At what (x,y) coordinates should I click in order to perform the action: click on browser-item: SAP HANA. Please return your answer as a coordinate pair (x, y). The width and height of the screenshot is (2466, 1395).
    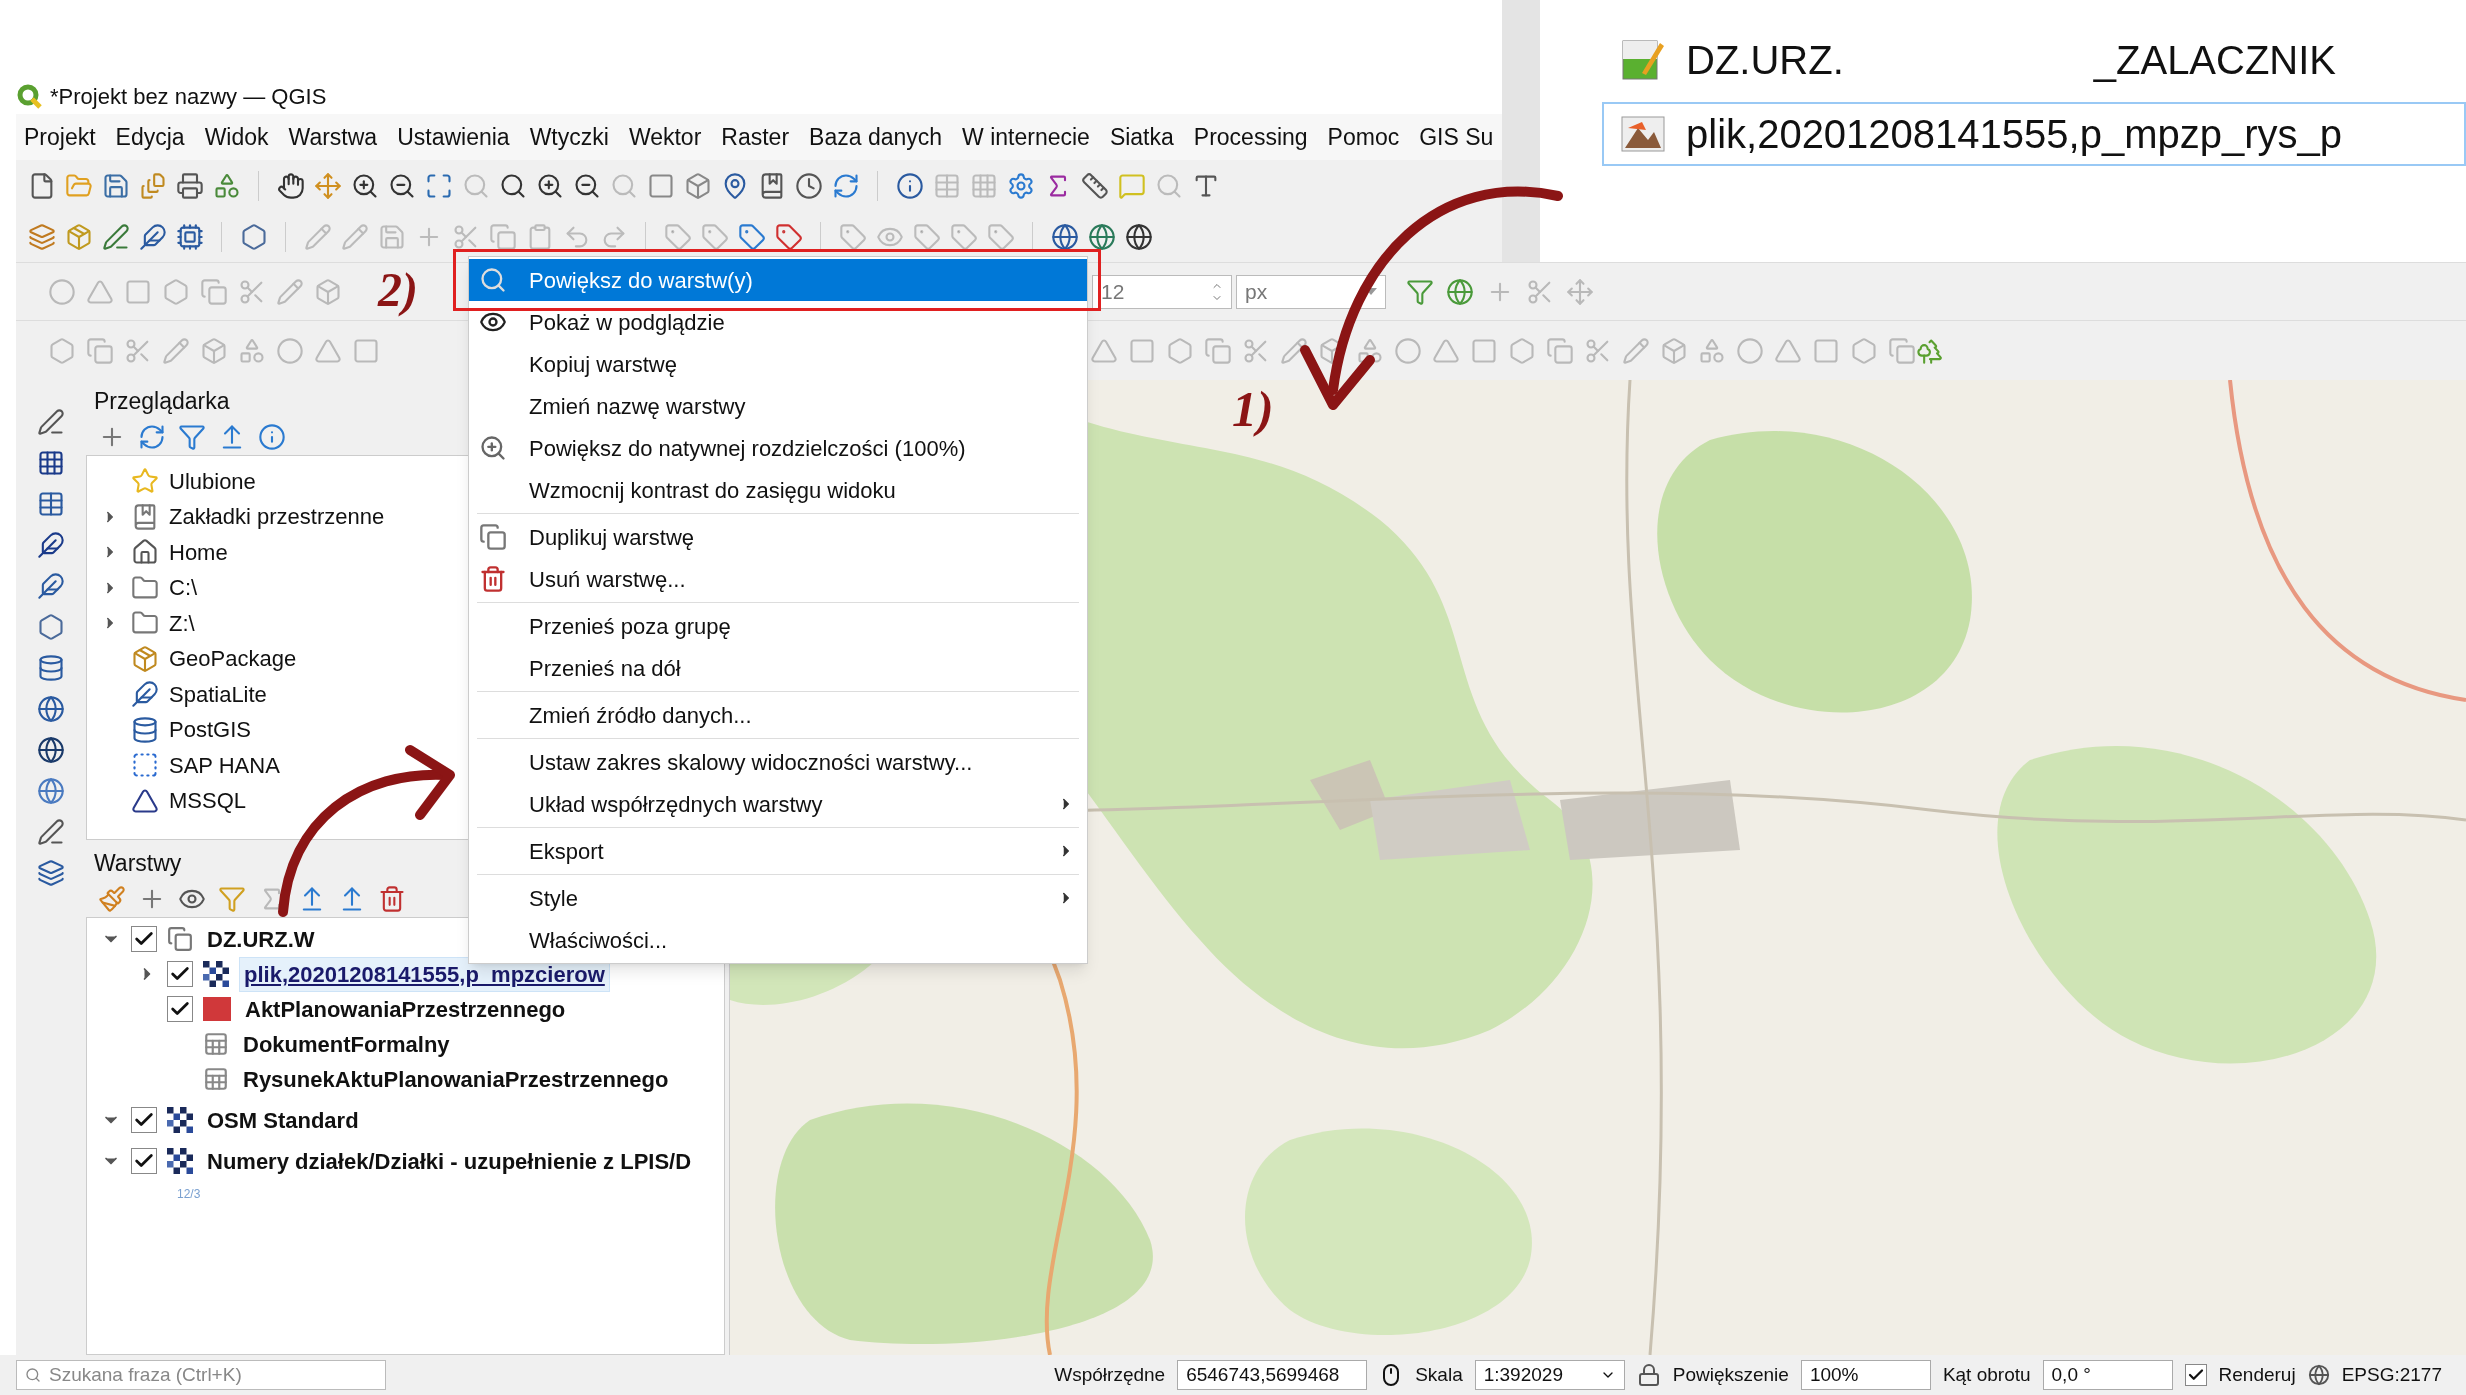
    Looking at the image, I should click on (224, 765).